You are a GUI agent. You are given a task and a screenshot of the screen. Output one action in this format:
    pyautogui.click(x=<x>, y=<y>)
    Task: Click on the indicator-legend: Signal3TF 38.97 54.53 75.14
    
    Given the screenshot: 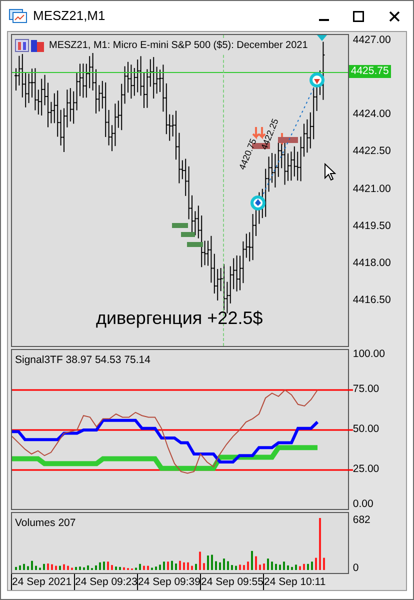 What is the action you would take?
    pyautogui.click(x=82, y=361)
    